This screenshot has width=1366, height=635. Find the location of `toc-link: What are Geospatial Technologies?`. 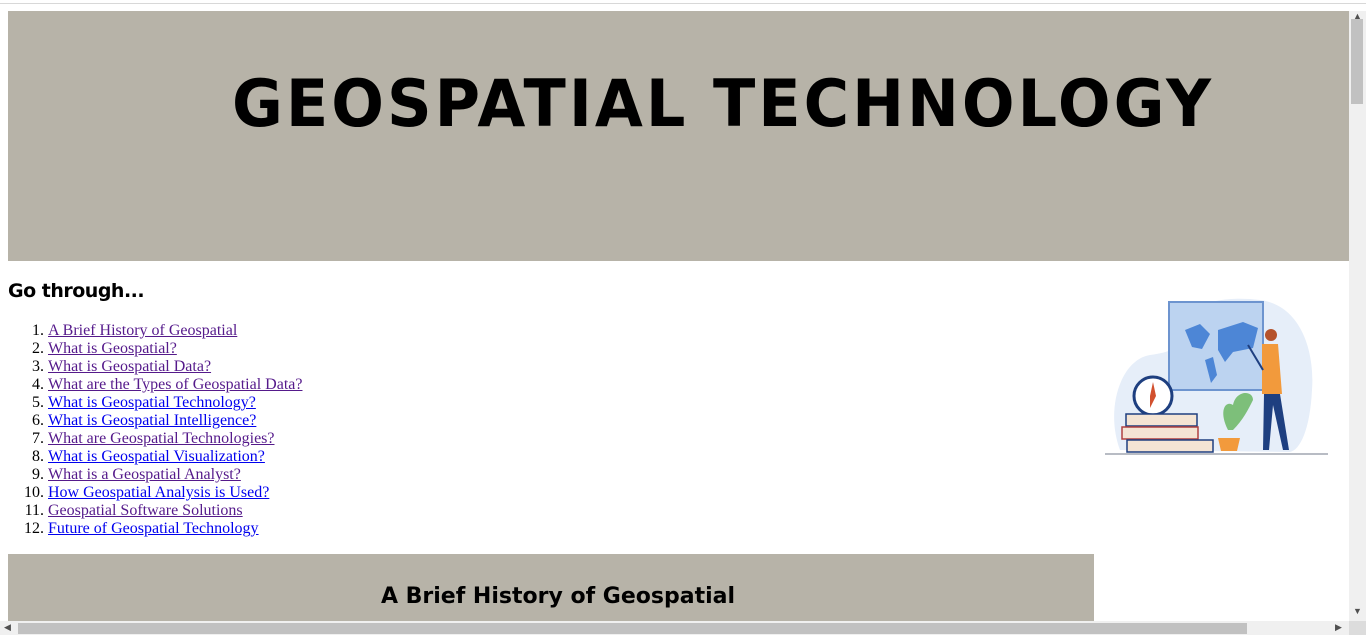

toc-link: What are Geospatial Technologies? is located at coordinates (161, 438).